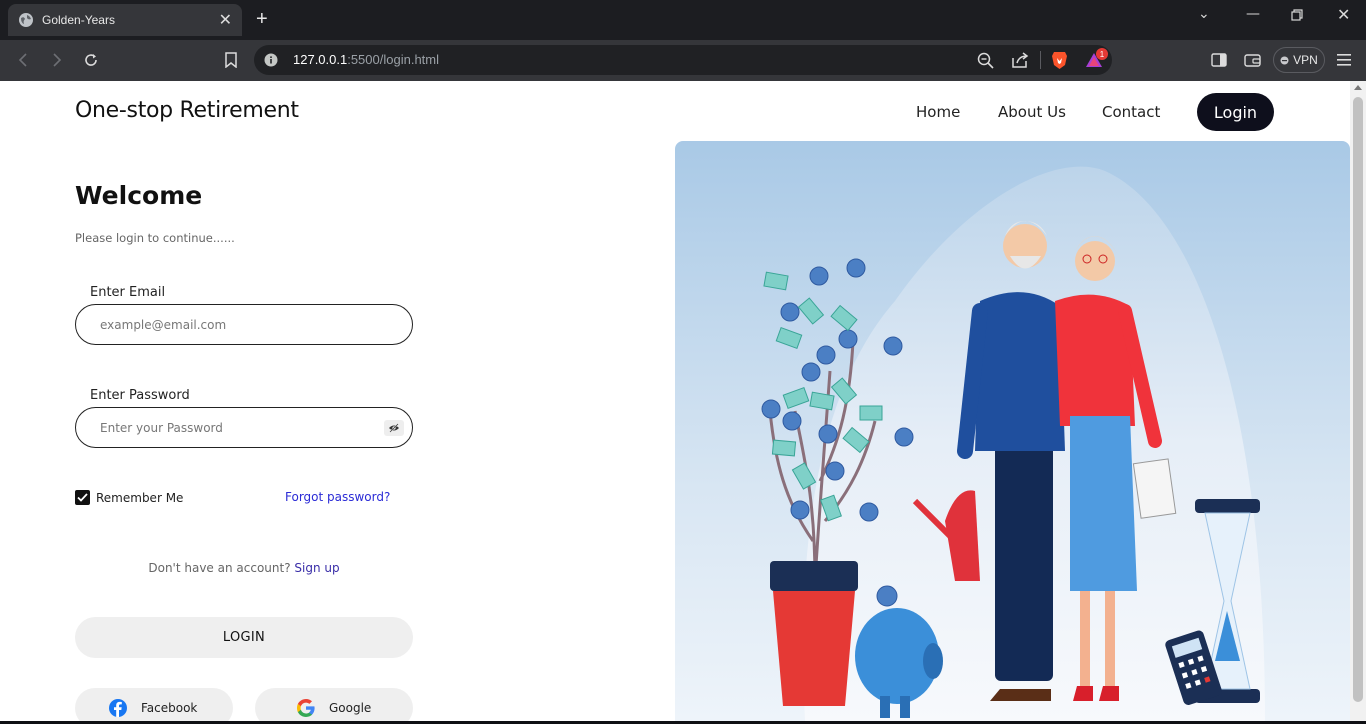  What do you see at coordinates (140, 497) in the screenshot?
I see `remember-label: Remember Me` at bounding box center [140, 497].